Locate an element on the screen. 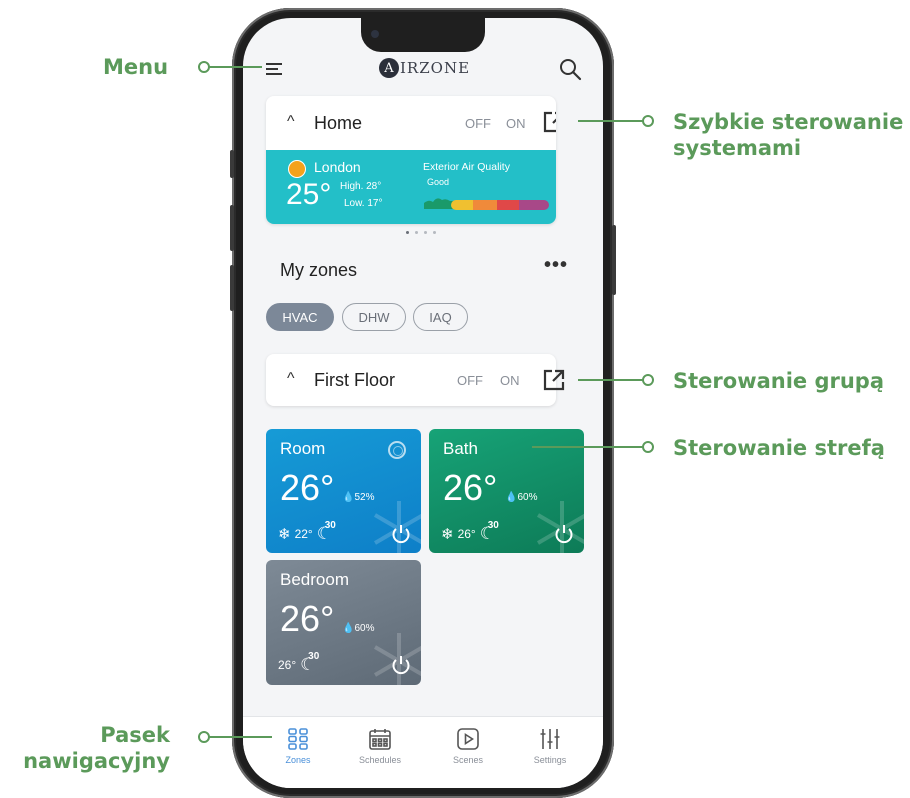  zone-card-room: Room 26° 💧52% ❄ 22° ☾ 30 is located at coordinates (343, 491).